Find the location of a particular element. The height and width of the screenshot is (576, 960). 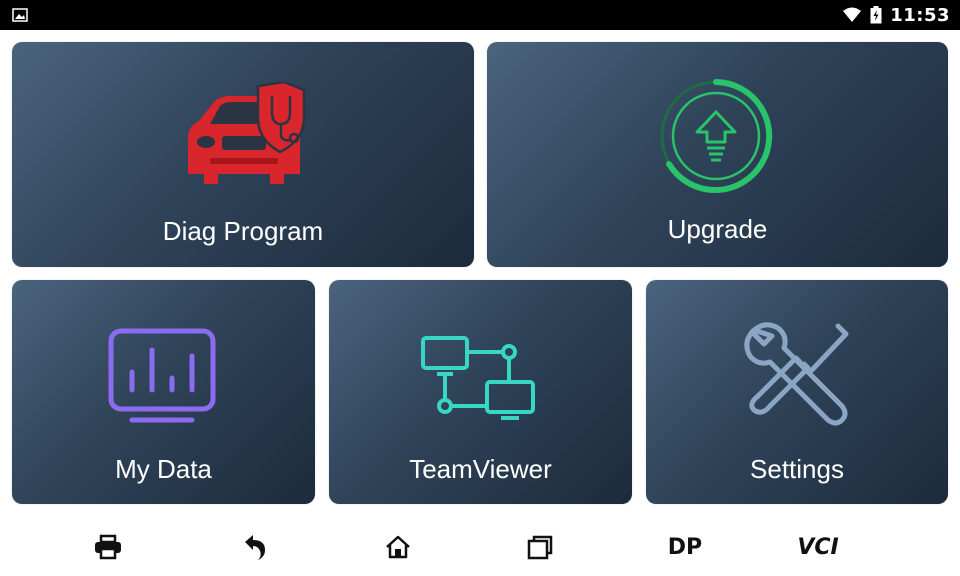

dp-label: DP is located at coordinates (685, 547).